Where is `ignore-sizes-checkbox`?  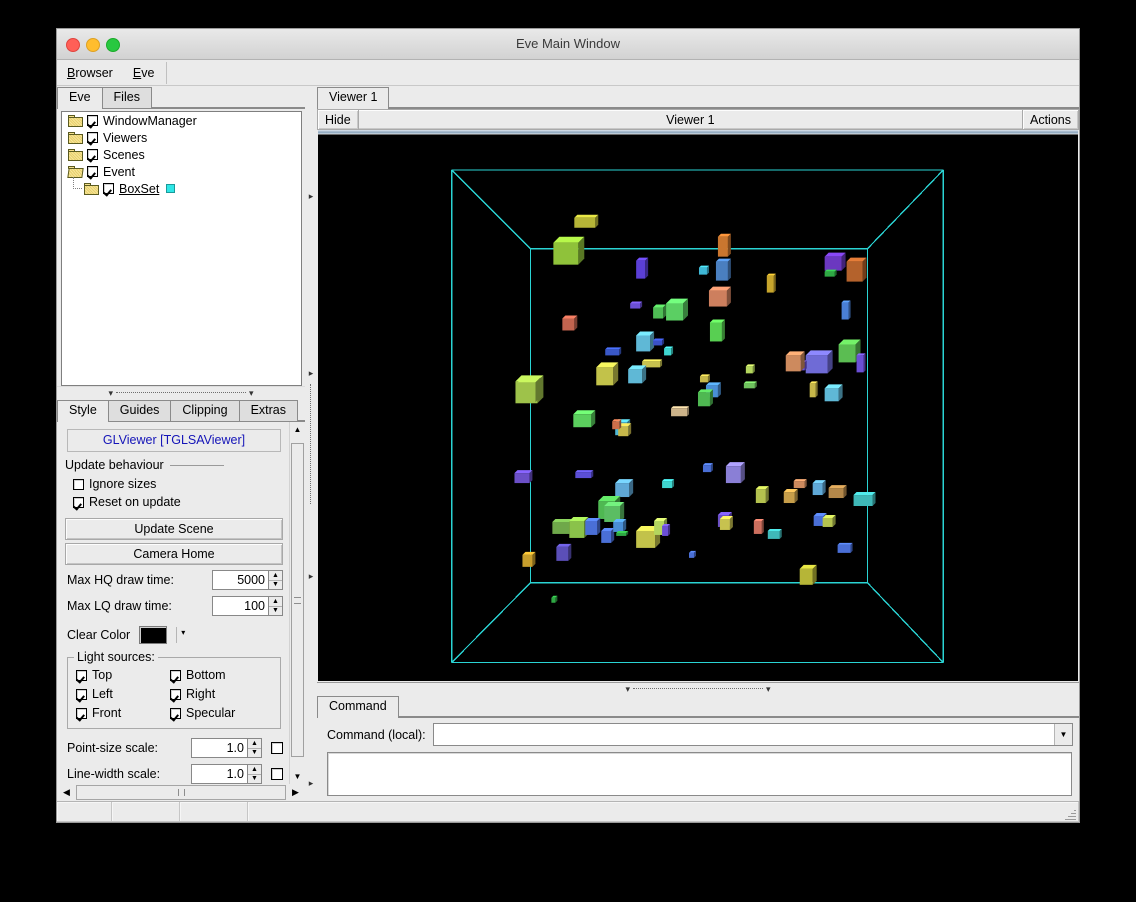
ignore-sizes-checkbox is located at coordinates (78, 484).